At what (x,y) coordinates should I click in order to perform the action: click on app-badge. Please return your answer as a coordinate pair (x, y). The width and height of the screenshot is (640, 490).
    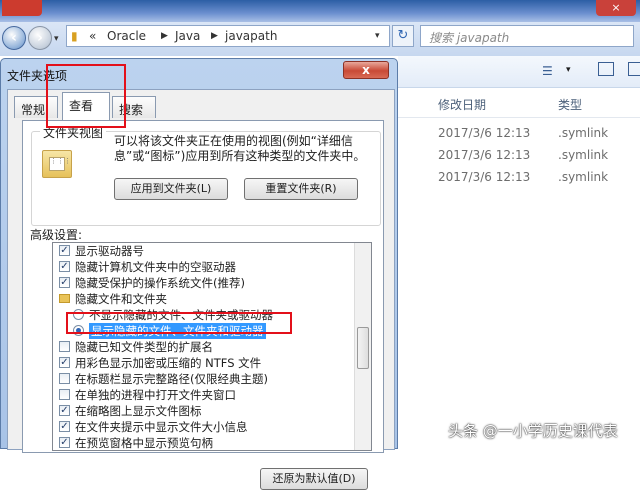
    Looking at the image, I should click on (22, 8).